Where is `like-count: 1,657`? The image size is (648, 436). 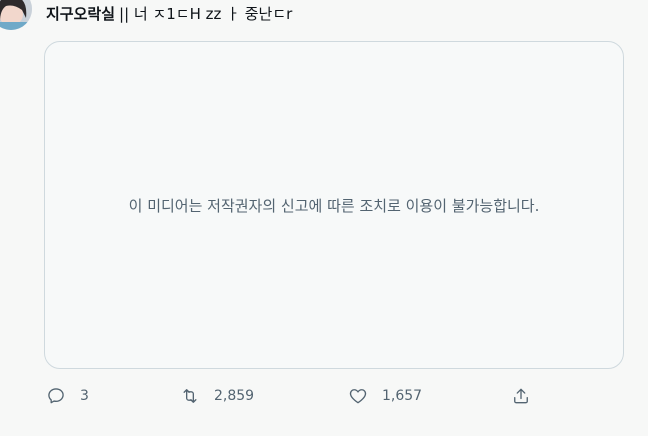
like-count: 1,657 is located at coordinates (402, 396).